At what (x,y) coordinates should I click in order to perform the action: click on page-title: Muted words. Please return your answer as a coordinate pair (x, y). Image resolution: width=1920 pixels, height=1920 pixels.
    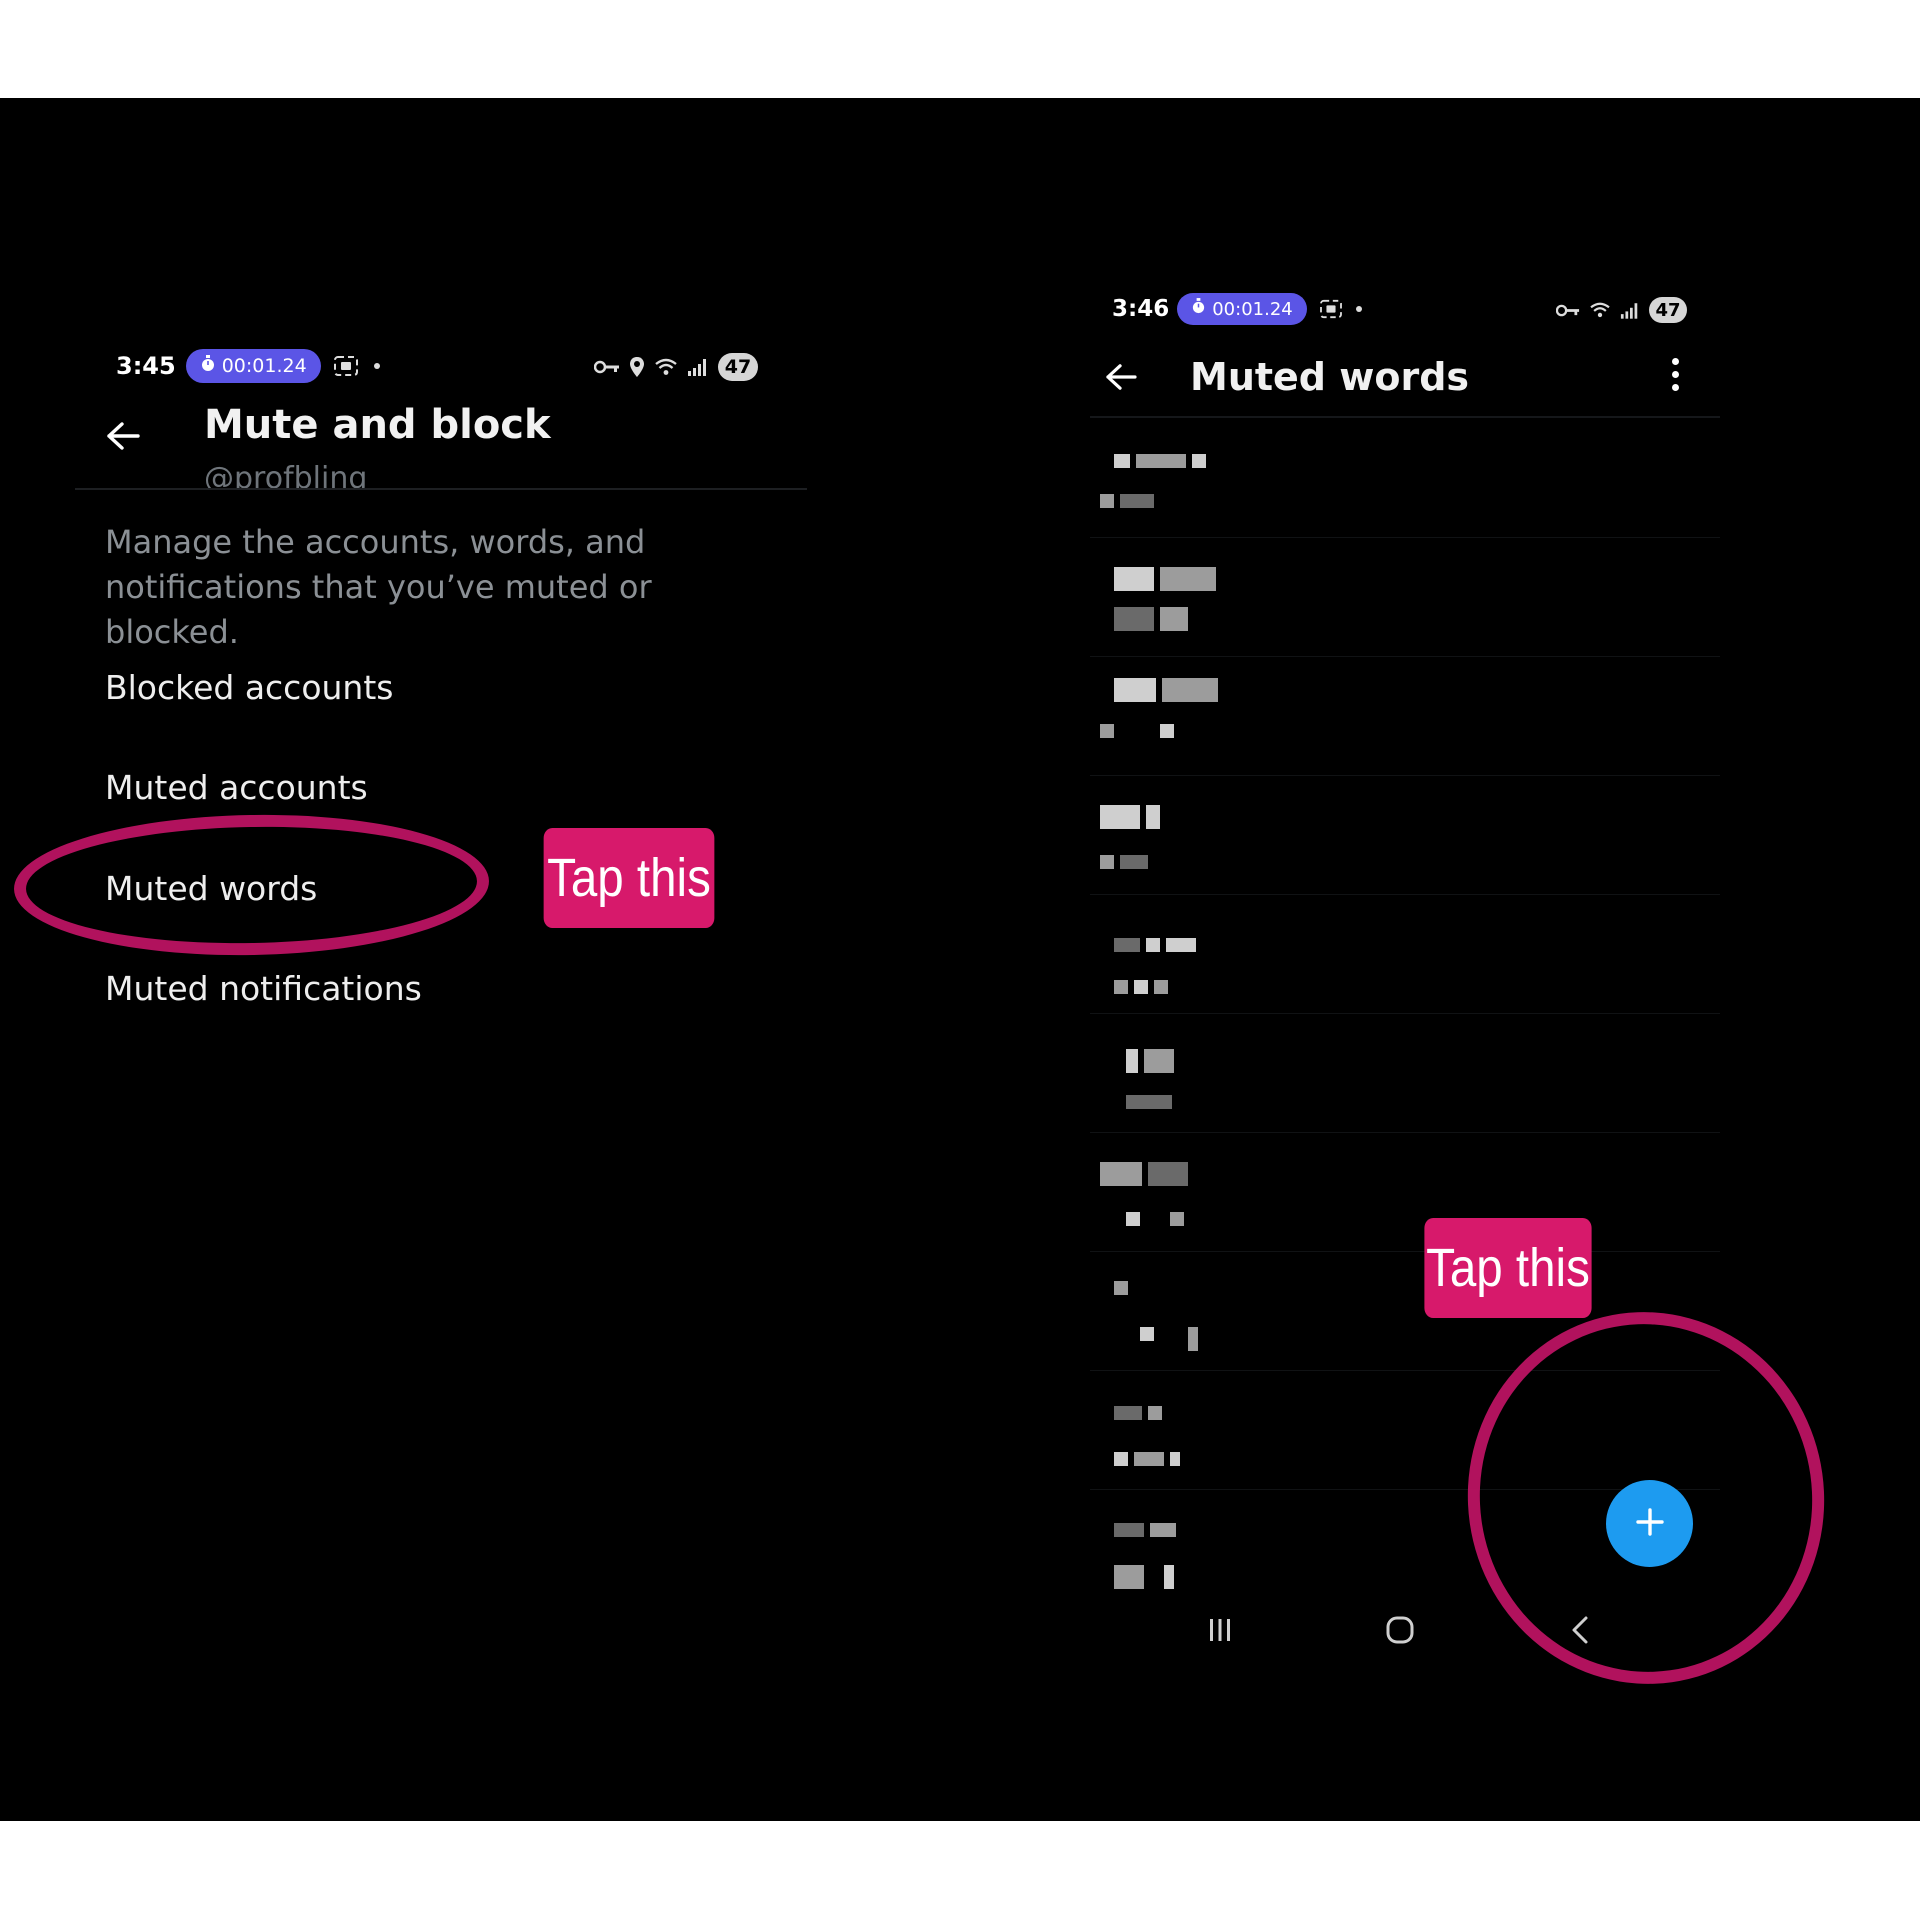
    Looking at the image, I should click on (1330, 377).